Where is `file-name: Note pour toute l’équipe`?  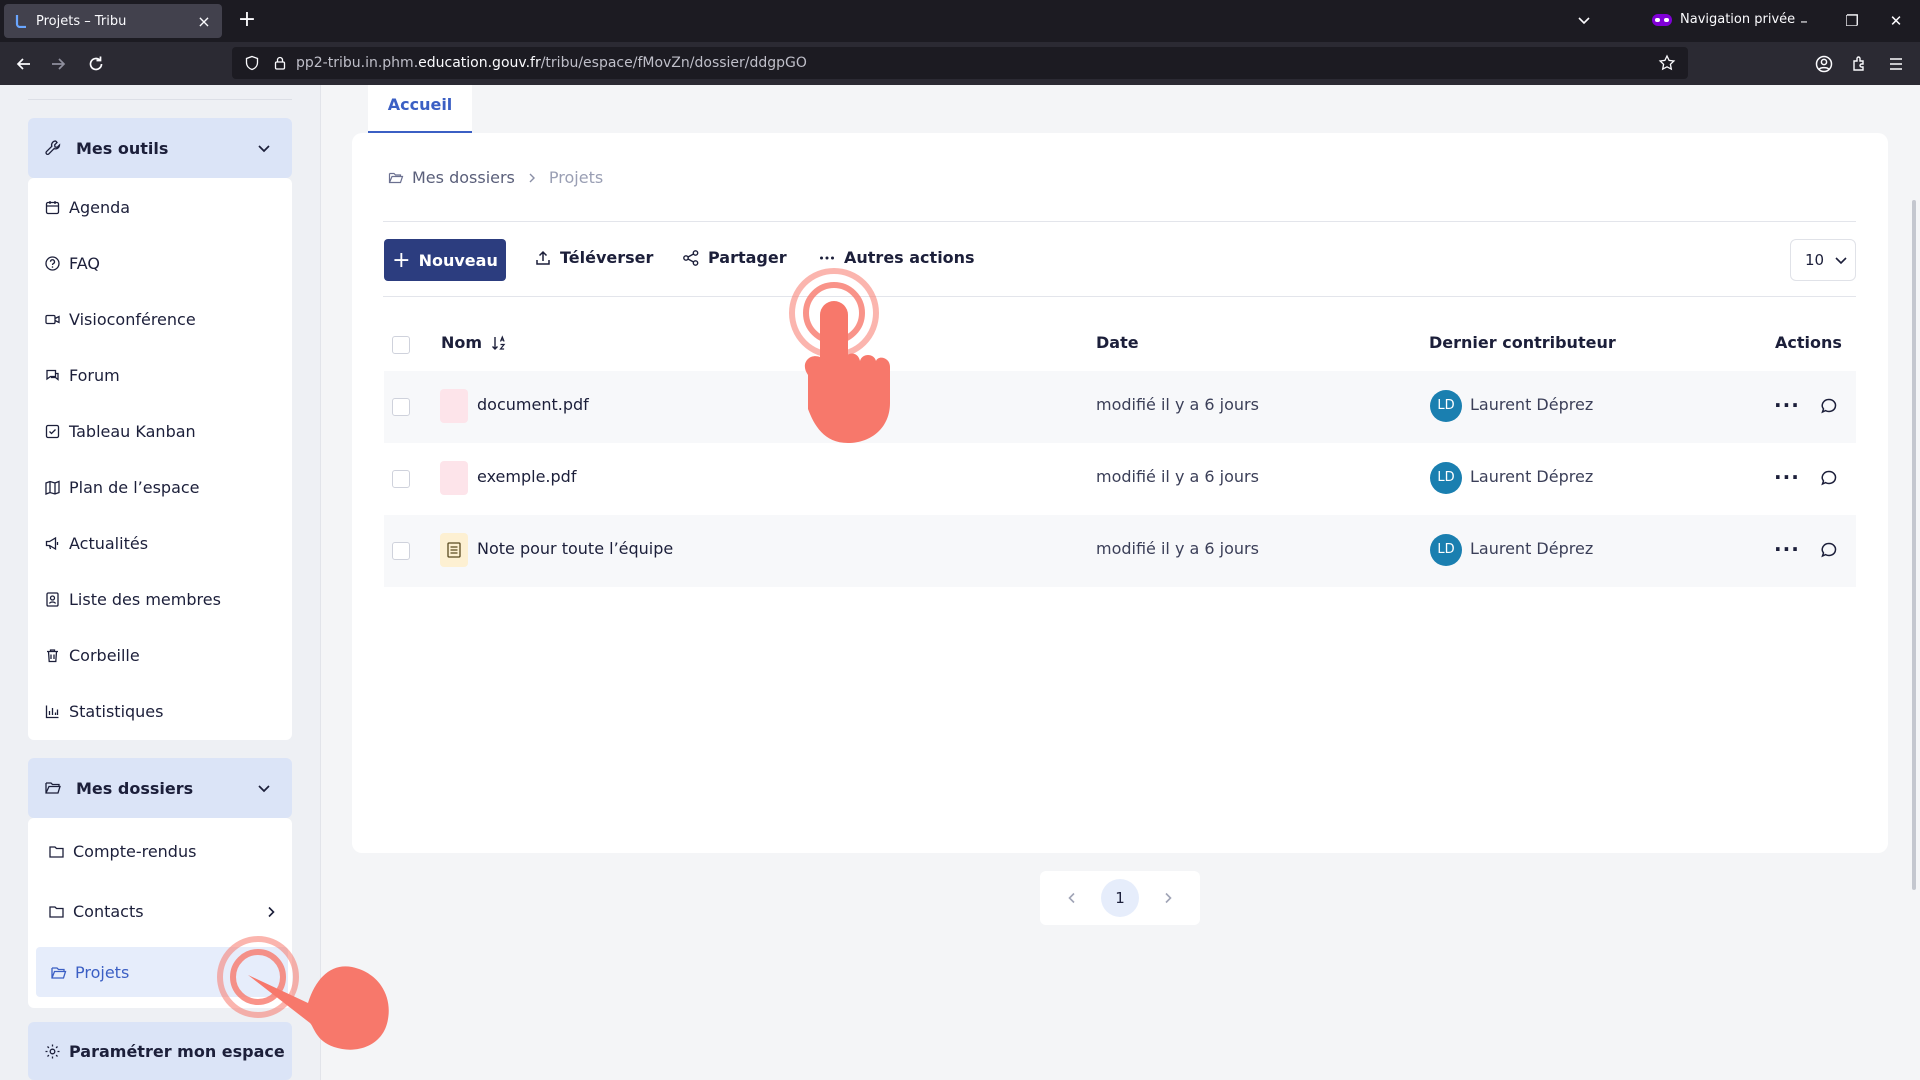 file-name: Note pour toute l’équipe is located at coordinates (575, 548).